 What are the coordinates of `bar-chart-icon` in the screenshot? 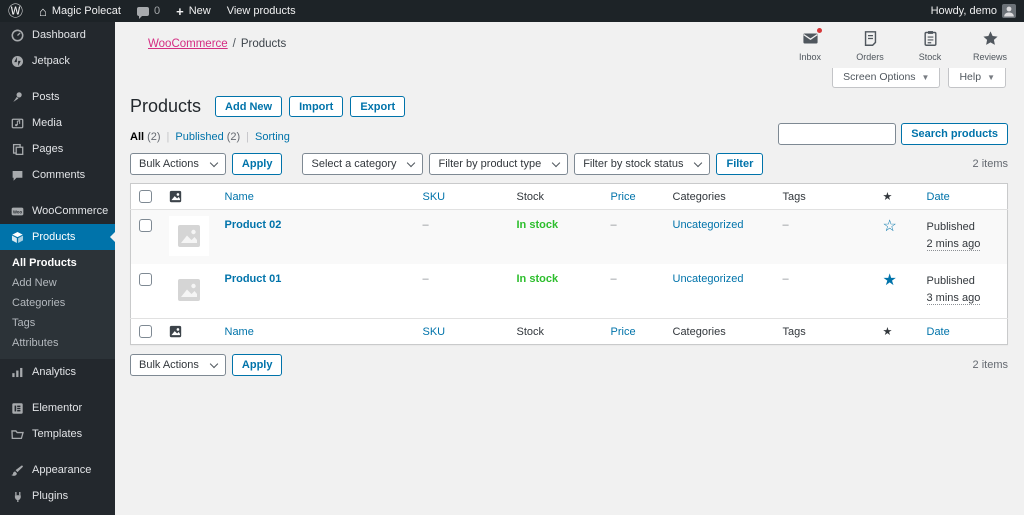 It's located at (17, 372).